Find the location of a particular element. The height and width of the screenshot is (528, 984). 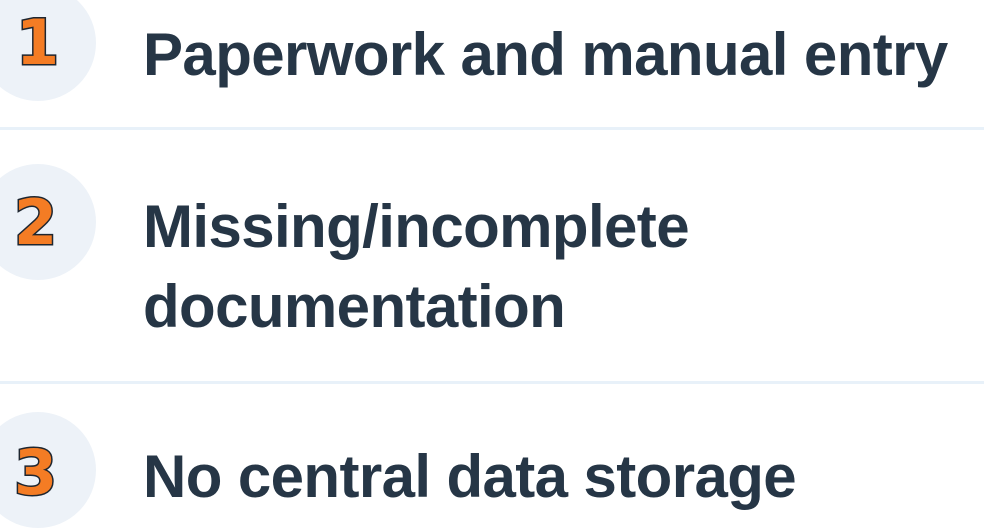

item-label-2-line-2: documentation is located at coordinates (354, 306).